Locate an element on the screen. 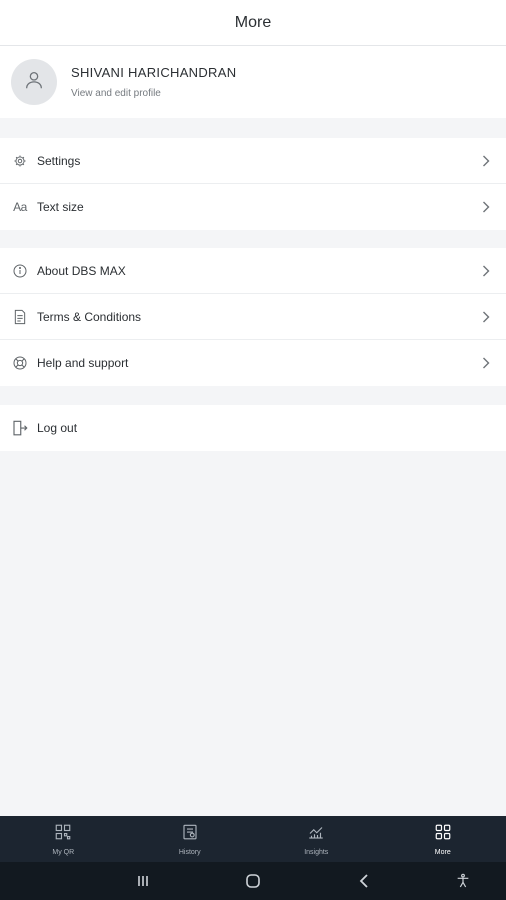 This screenshot has height=900, width=506. system-nav-bar is located at coordinates (253, 881).